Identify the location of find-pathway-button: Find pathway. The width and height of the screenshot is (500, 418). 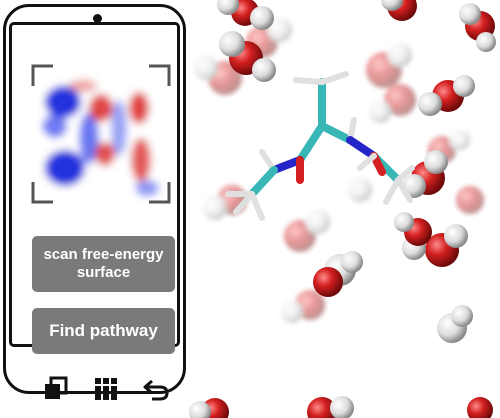
(103, 331).